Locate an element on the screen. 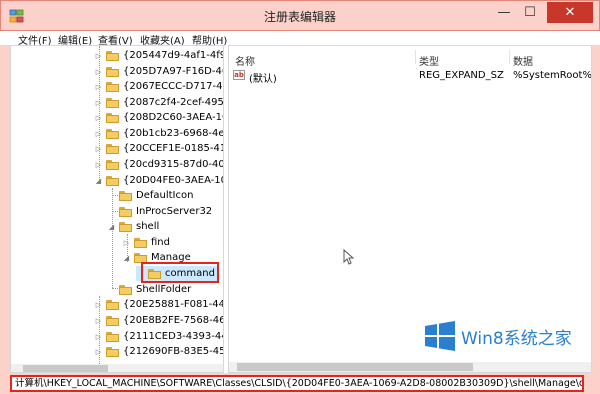 This screenshot has width=600, height=394. tree-item-label: {2067ECCC-D717-4b is located at coordinates (173, 86).